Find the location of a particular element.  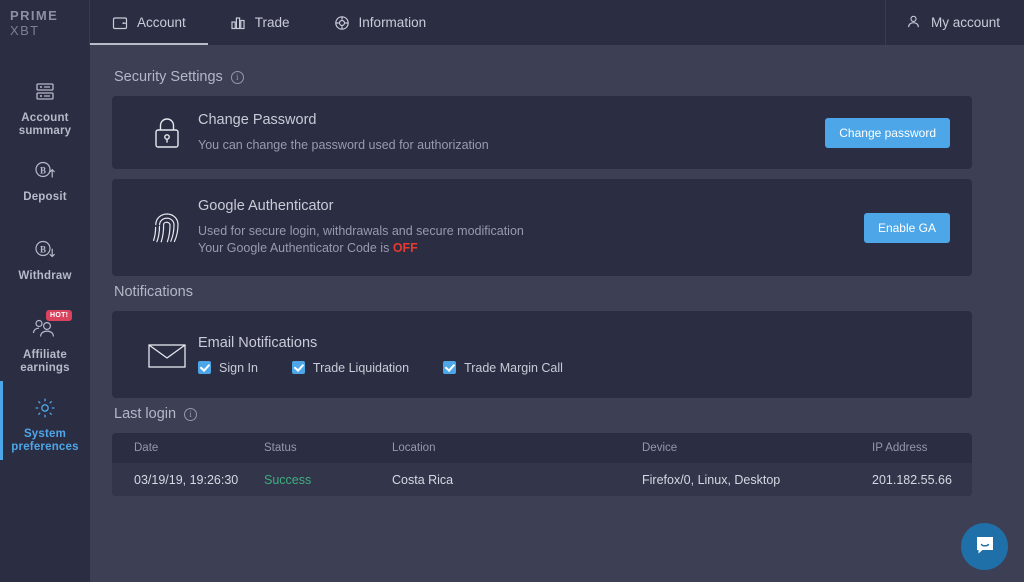

bitcoin-down-icon: B is located at coordinates (45, 250).